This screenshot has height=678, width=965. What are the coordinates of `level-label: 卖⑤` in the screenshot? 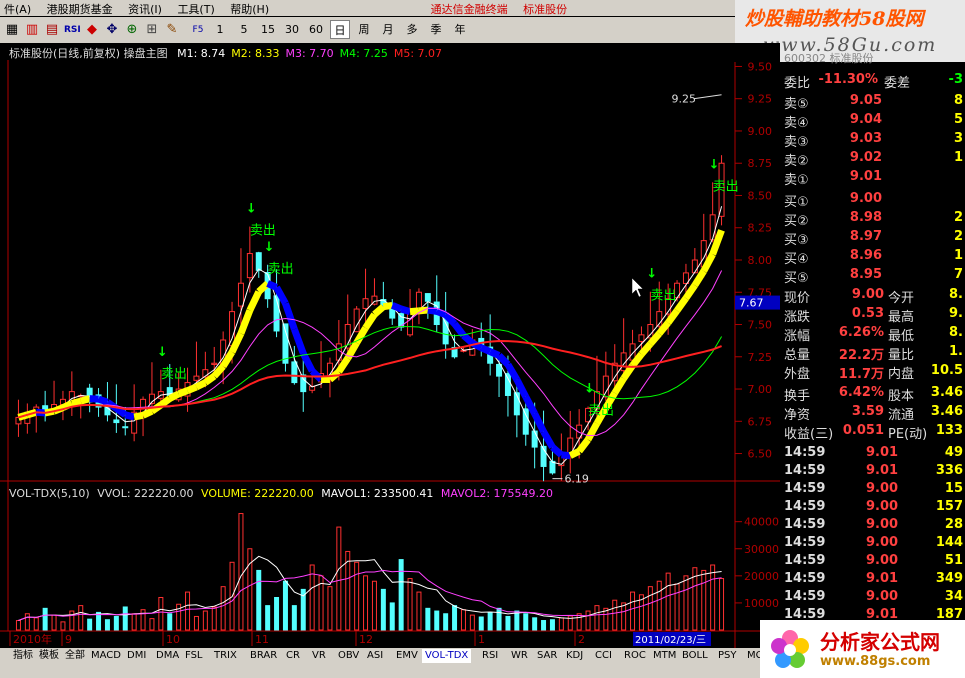 It's located at (796, 104).